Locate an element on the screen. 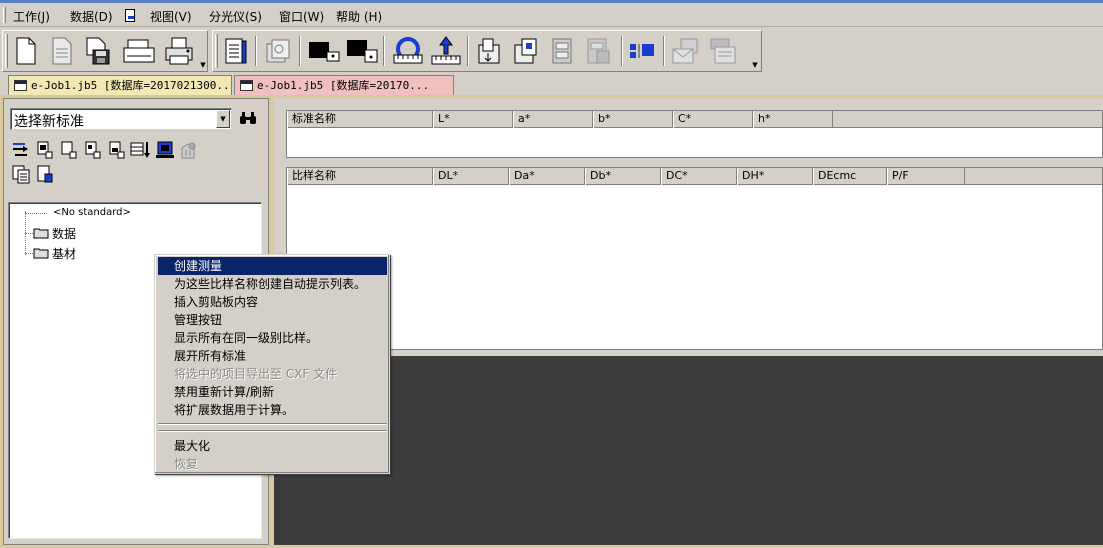  copy-sample-icon is located at coordinates (117, 150).